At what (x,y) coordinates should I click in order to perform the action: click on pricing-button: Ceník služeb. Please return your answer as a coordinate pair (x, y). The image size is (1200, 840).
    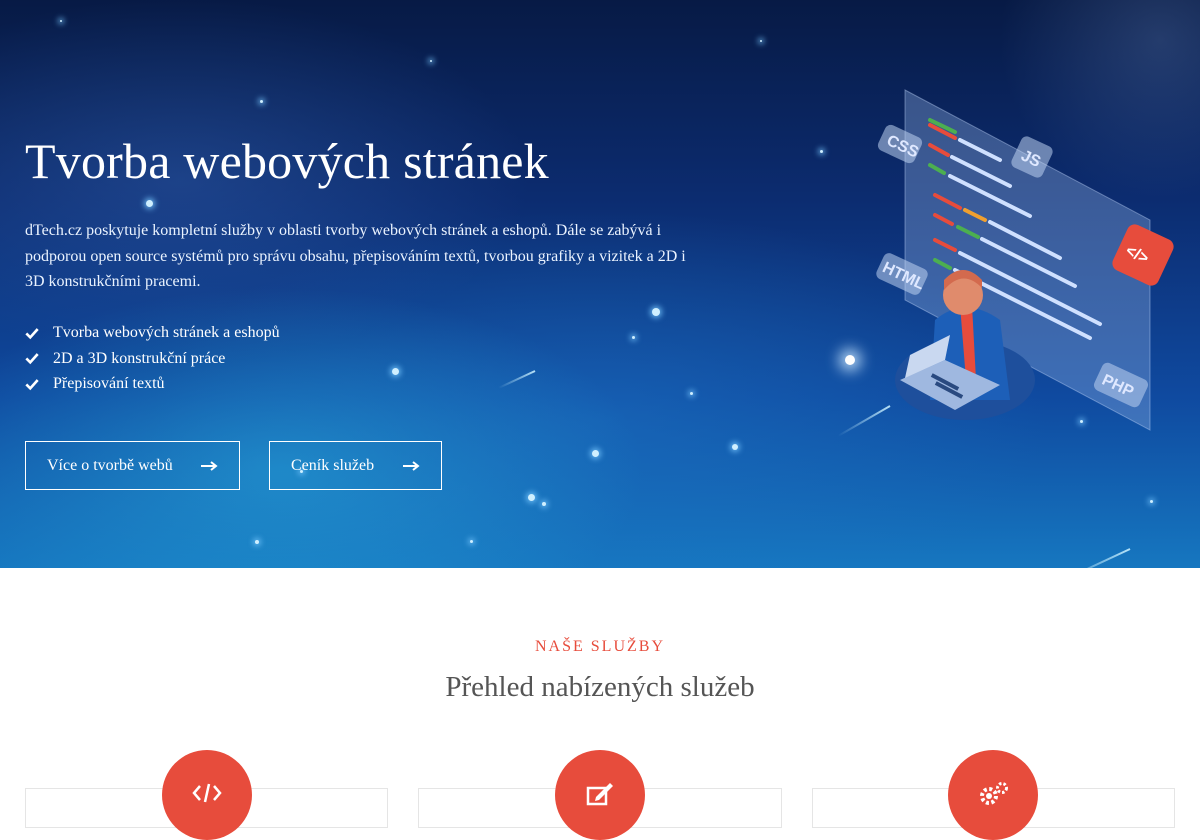
    Looking at the image, I should click on (355, 465).